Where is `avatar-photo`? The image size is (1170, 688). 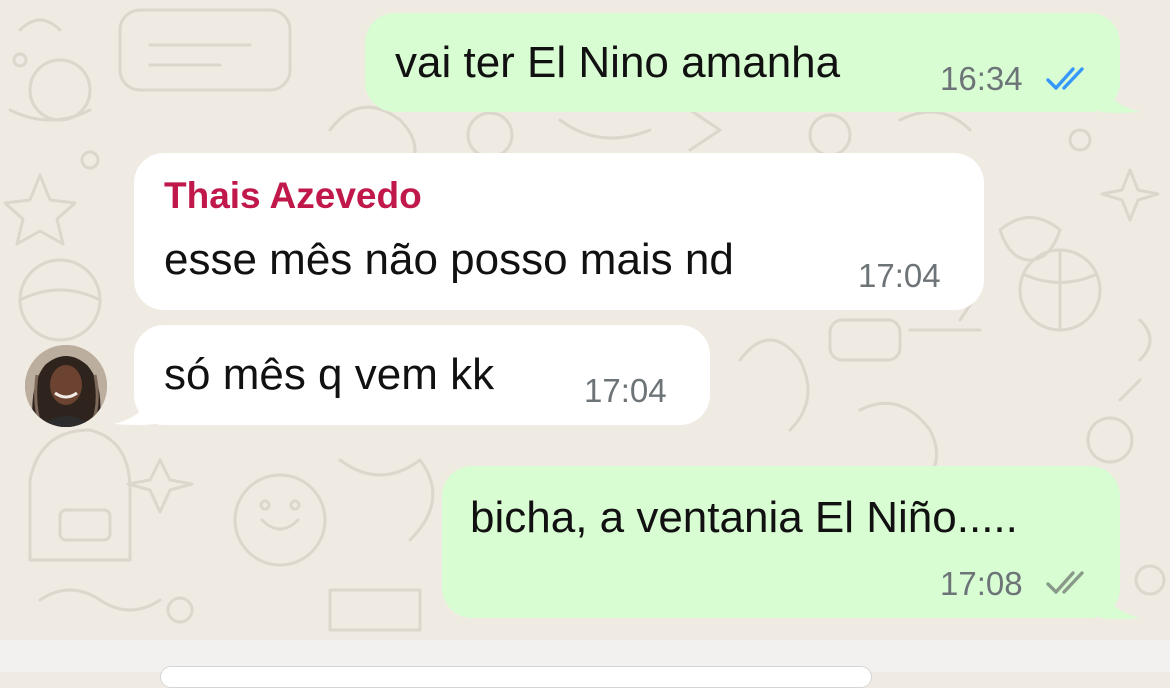
avatar-photo is located at coordinates (66, 386).